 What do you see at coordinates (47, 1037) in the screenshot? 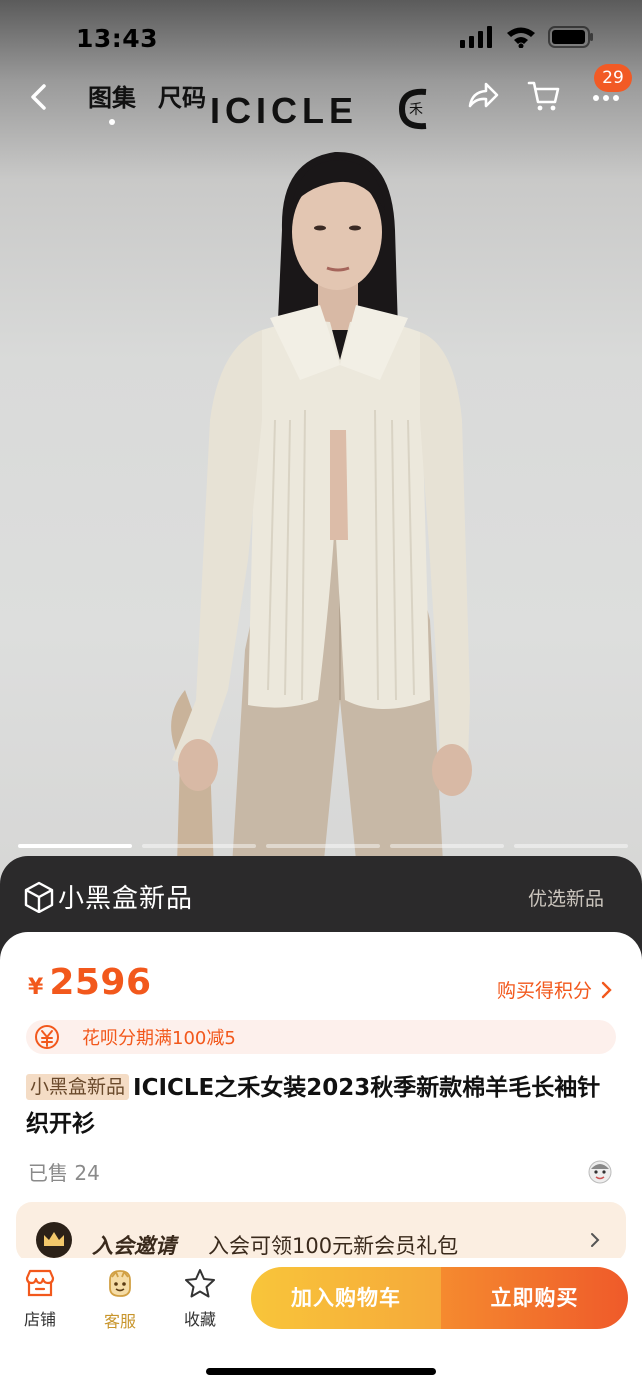
I see `installment-icon` at bounding box center [47, 1037].